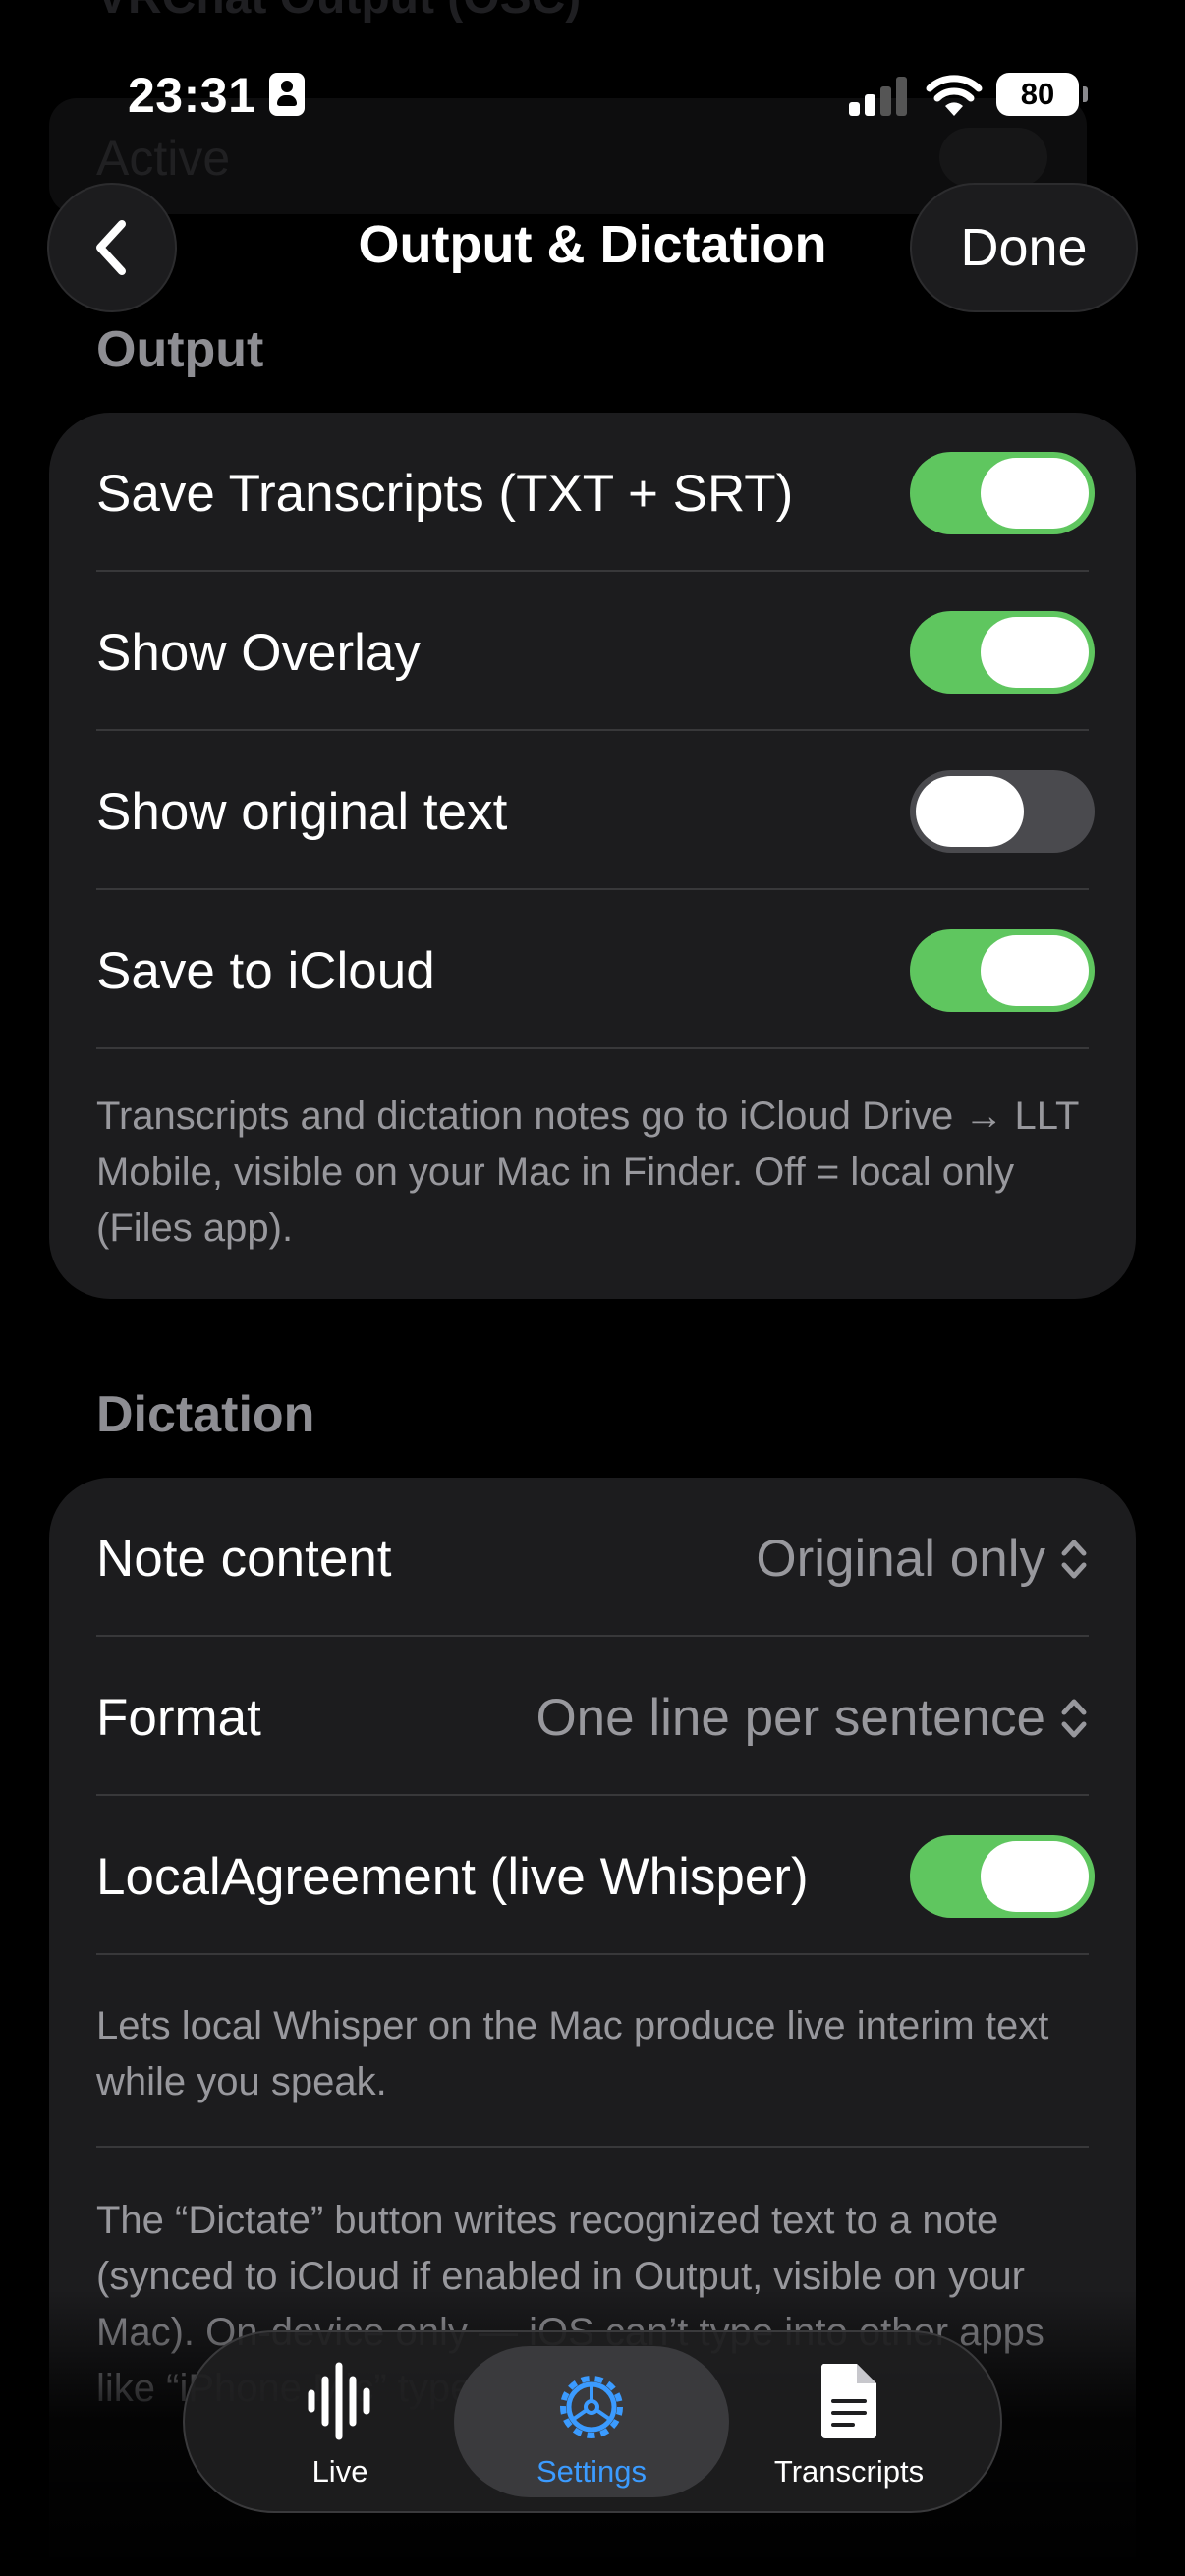  I want to click on local-agreement-row: LocalAgreement (live Whisper), so click(592, 1875).